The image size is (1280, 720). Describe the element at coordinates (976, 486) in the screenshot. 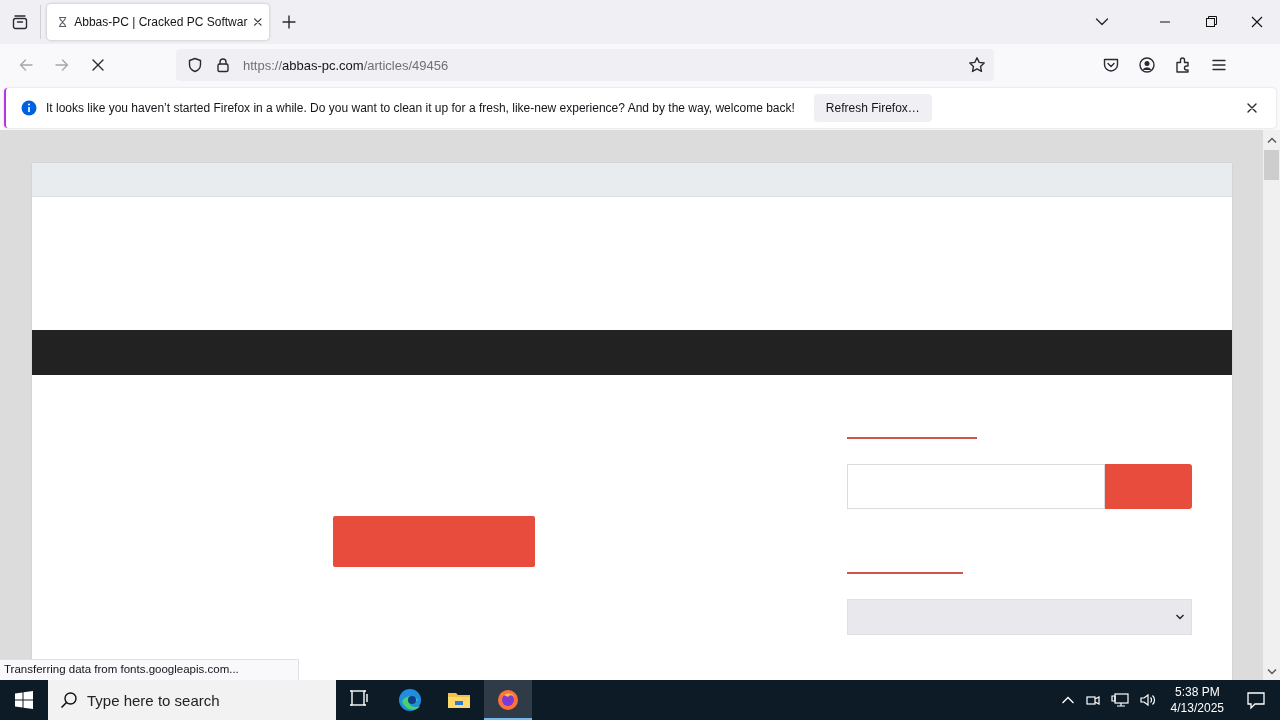

I see `search-input` at that location.